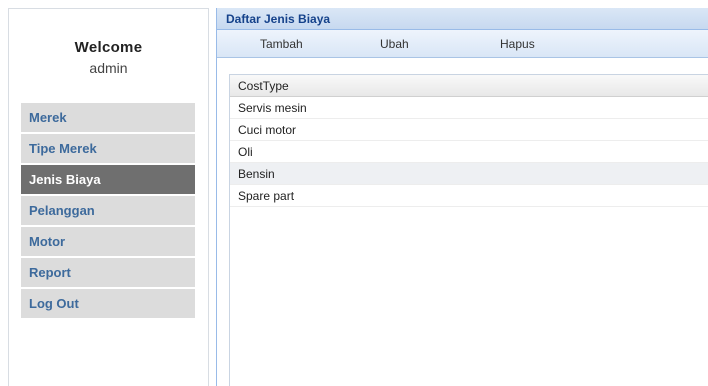  What do you see at coordinates (108, 241) in the screenshot?
I see `sidebar-item-motor: Motor` at bounding box center [108, 241].